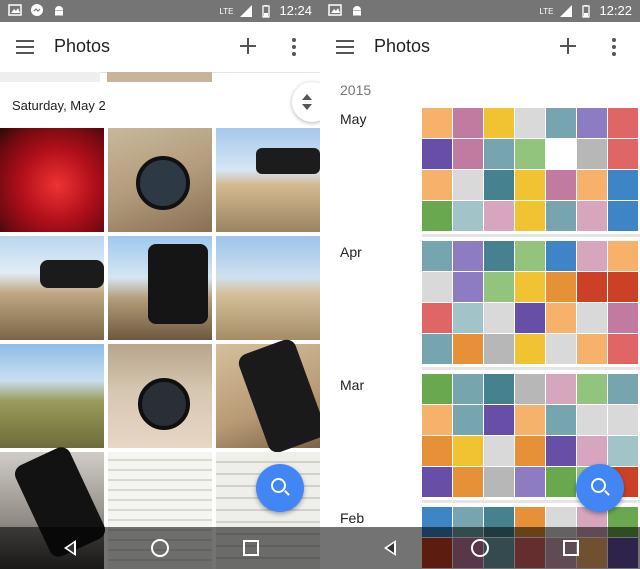 The height and width of the screenshot is (569, 640). I want to click on photo-camera-field, so click(268, 180).